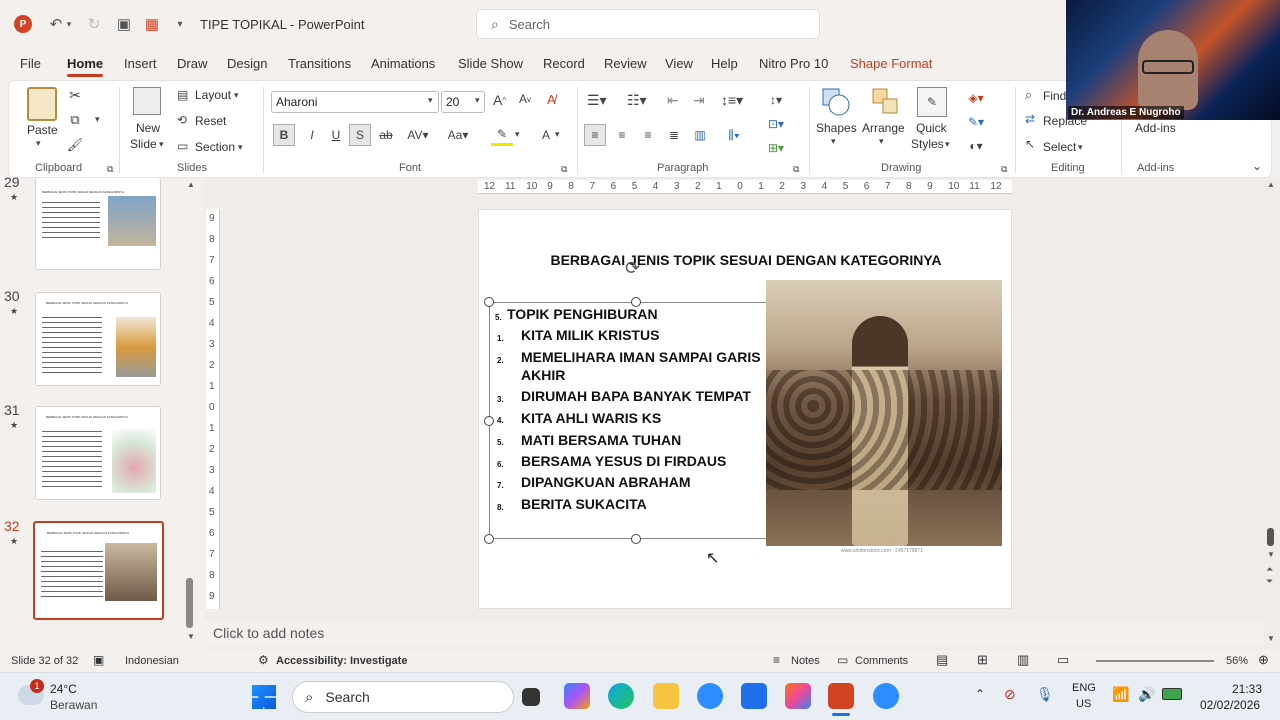 This screenshot has width=1280, height=720. I want to click on tab-animations: Animations, so click(403, 63).